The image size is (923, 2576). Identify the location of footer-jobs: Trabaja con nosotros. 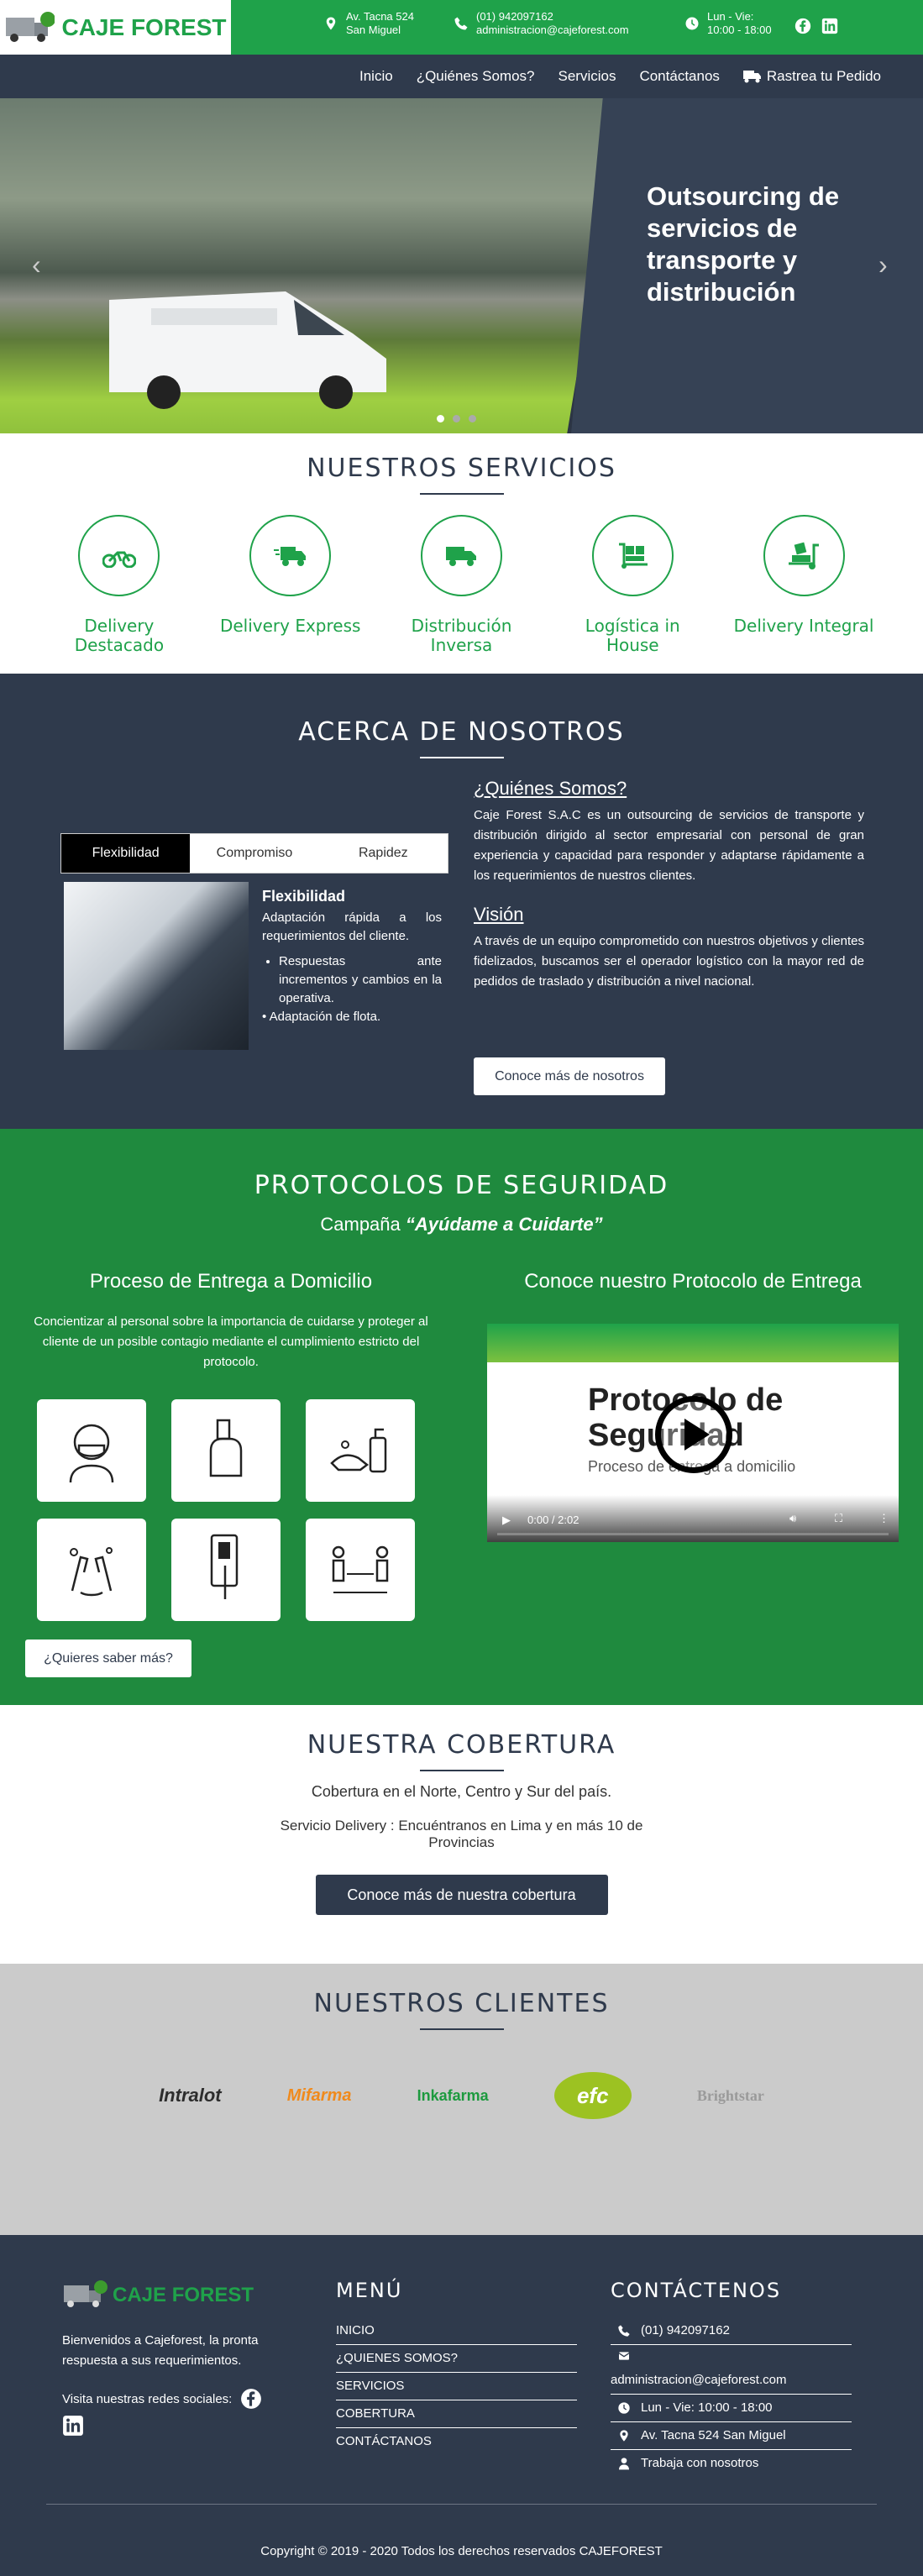
(731, 2463).